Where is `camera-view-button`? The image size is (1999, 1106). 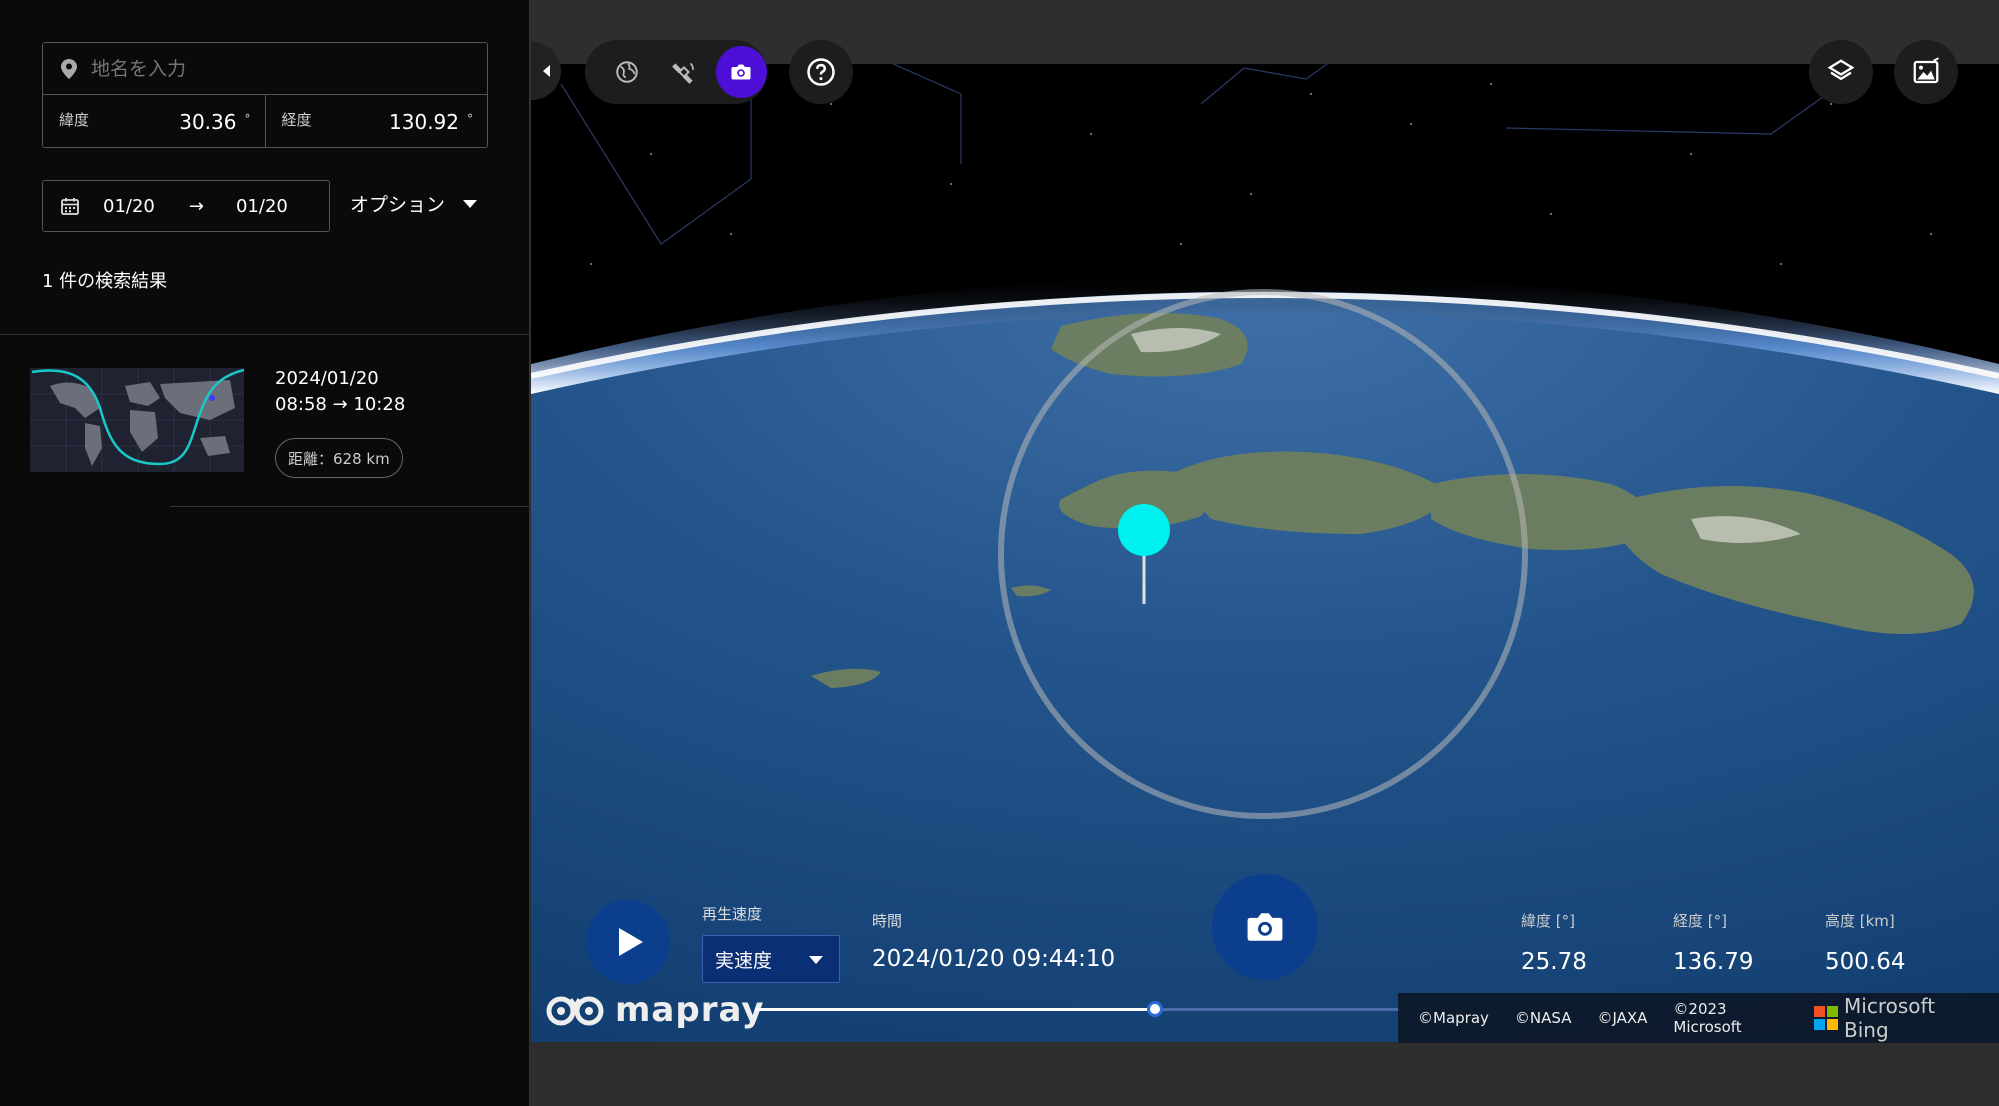
camera-view-button is located at coordinates (741, 72).